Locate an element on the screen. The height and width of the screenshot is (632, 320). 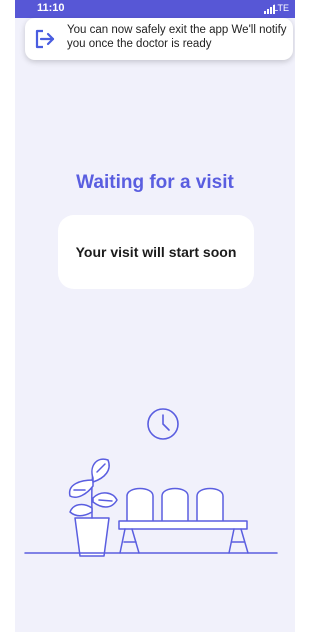
status-bar: 11:10 LTE is located at coordinates (155, 9).